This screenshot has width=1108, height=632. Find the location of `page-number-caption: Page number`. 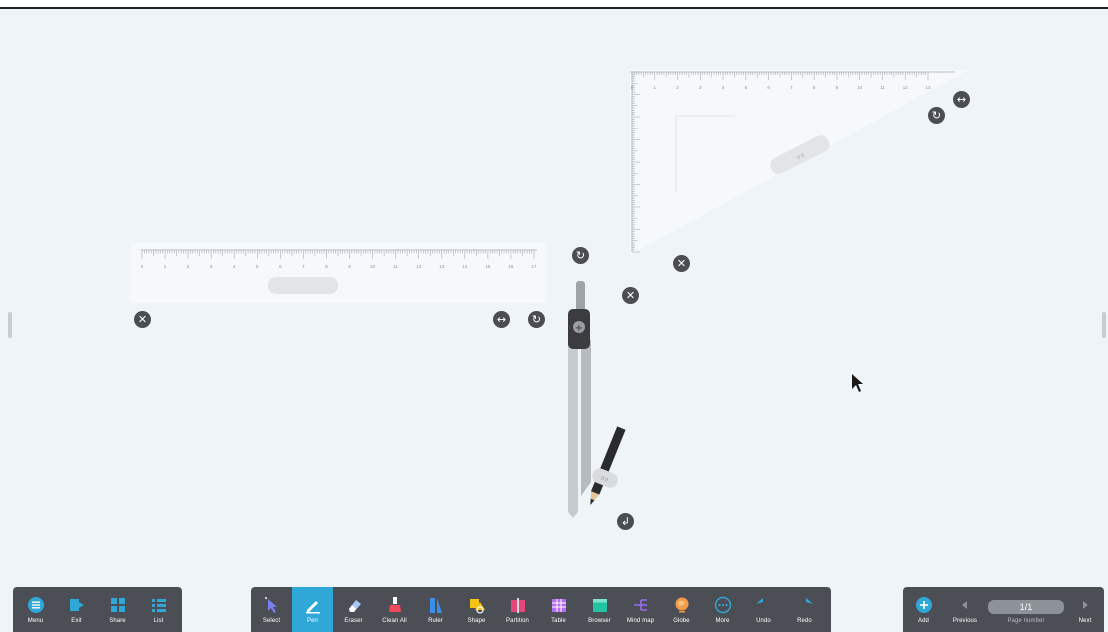

page-number-caption: Page number is located at coordinates (1026, 620).